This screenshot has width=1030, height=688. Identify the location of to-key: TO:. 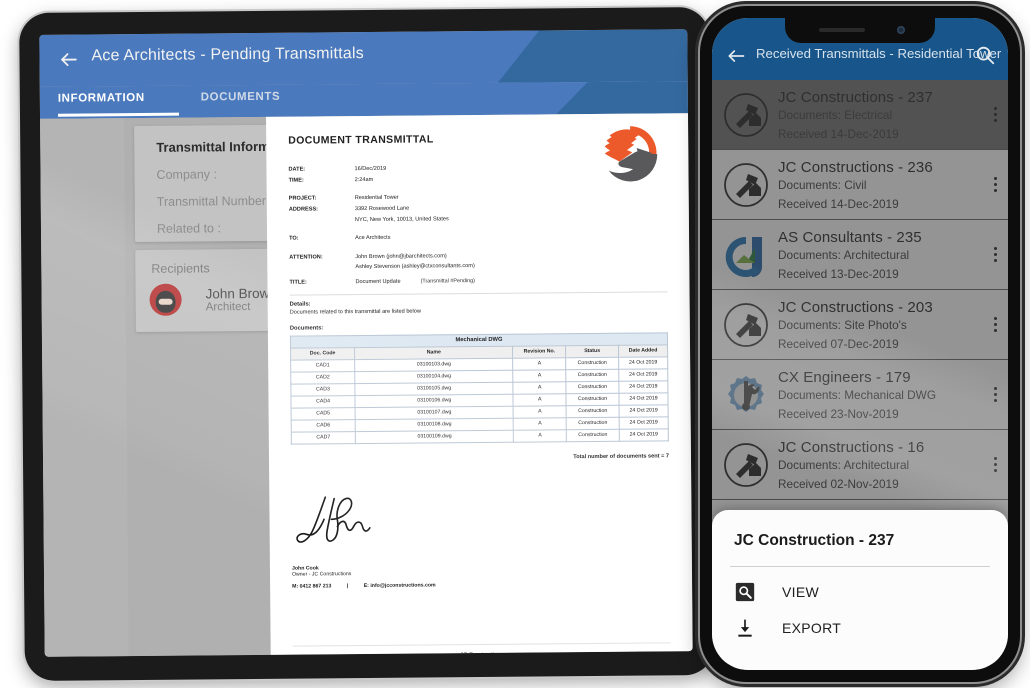
(294, 238).